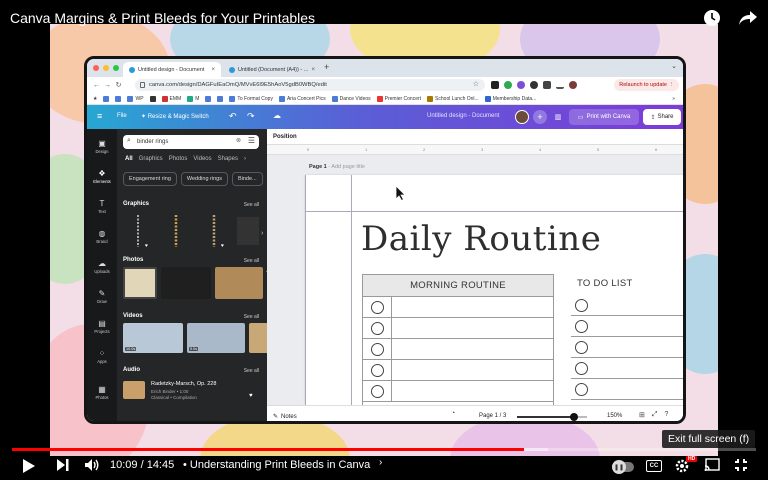 Image resolution: width=768 pixels, height=480 pixels. What do you see at coordinates (604, 117) in the screenshot?
I see `print-with-canva-button: ▭ Print with Canva` at bounding box center [604, 117].